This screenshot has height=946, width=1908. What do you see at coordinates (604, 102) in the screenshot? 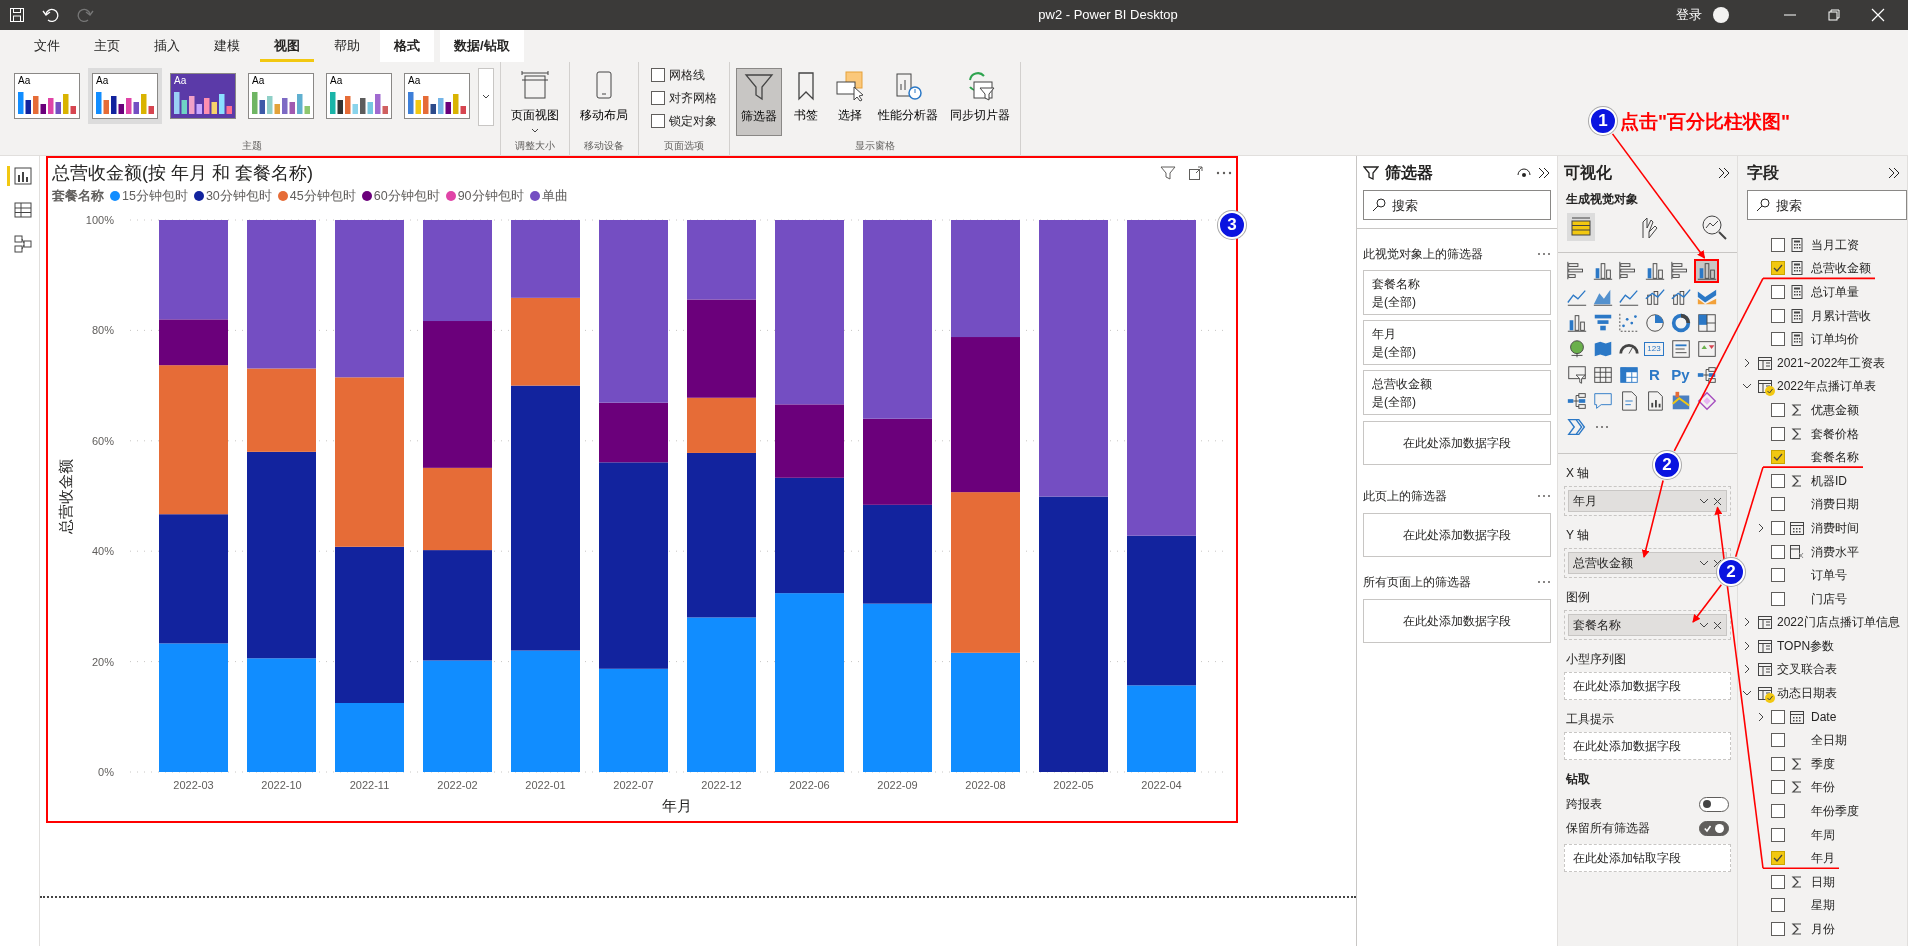
I see `ribbon-button: 移动布局` at bounding box center [604, 102].